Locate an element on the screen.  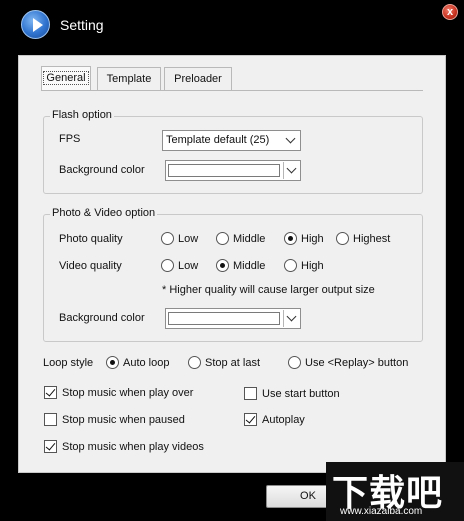
photo-quality-highest: Highest is located at coordinates (363, 238).